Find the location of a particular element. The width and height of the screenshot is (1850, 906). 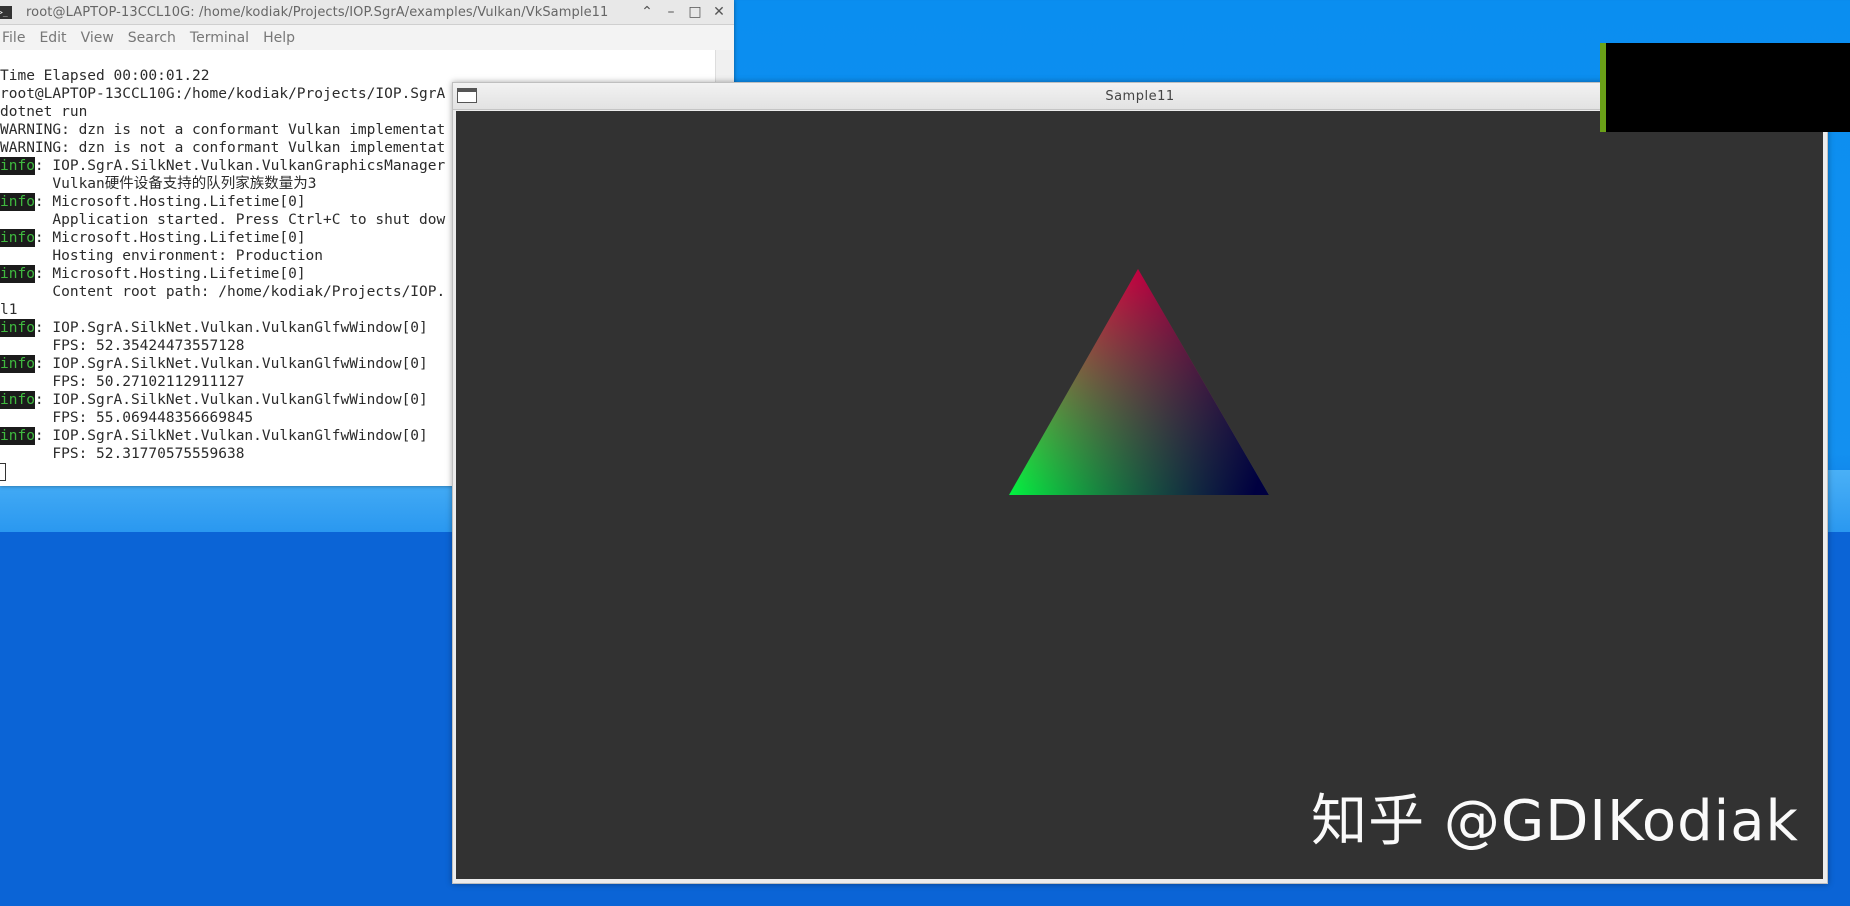

terminal-menubar: File Edit View Search Terminal Help is located at coordinates (367, 37).